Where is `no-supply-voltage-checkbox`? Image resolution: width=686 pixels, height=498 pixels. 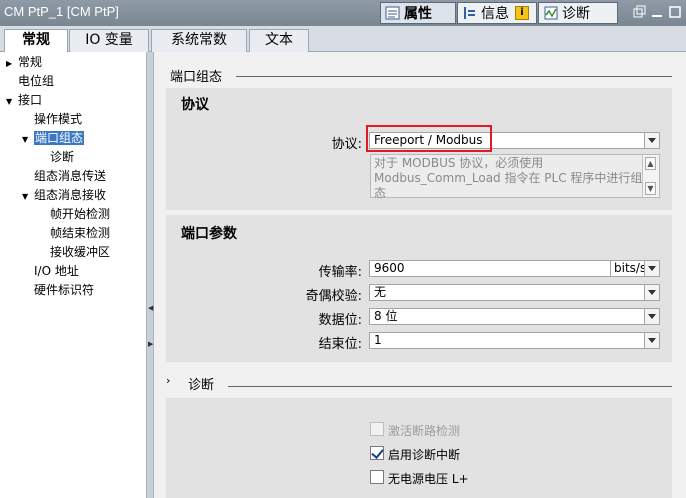
no-supply-voltage-checkbox is located at coordinates (377, 477).